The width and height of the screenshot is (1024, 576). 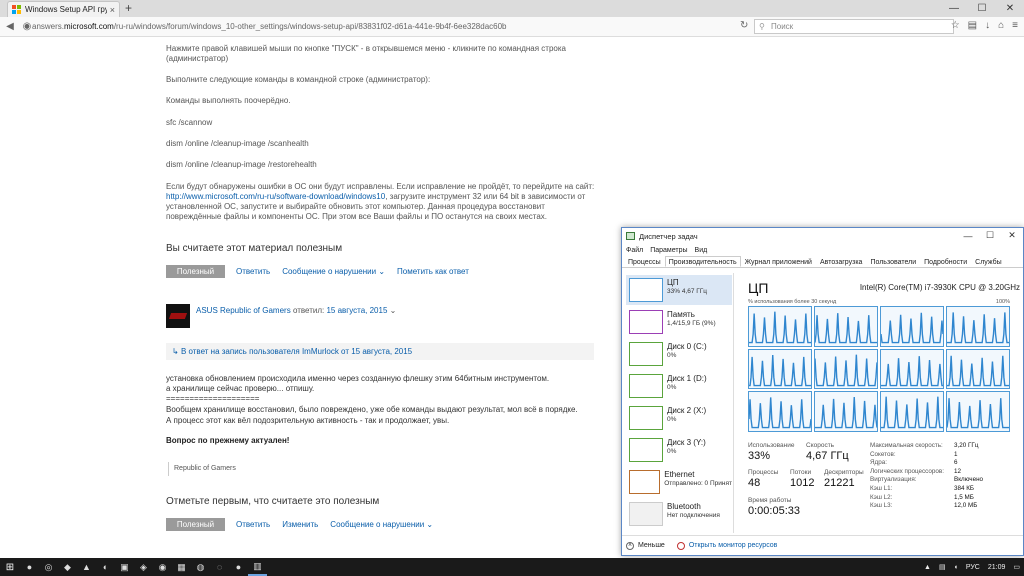 I want to click on app-icon: ◉, so click(x=162, y=567).